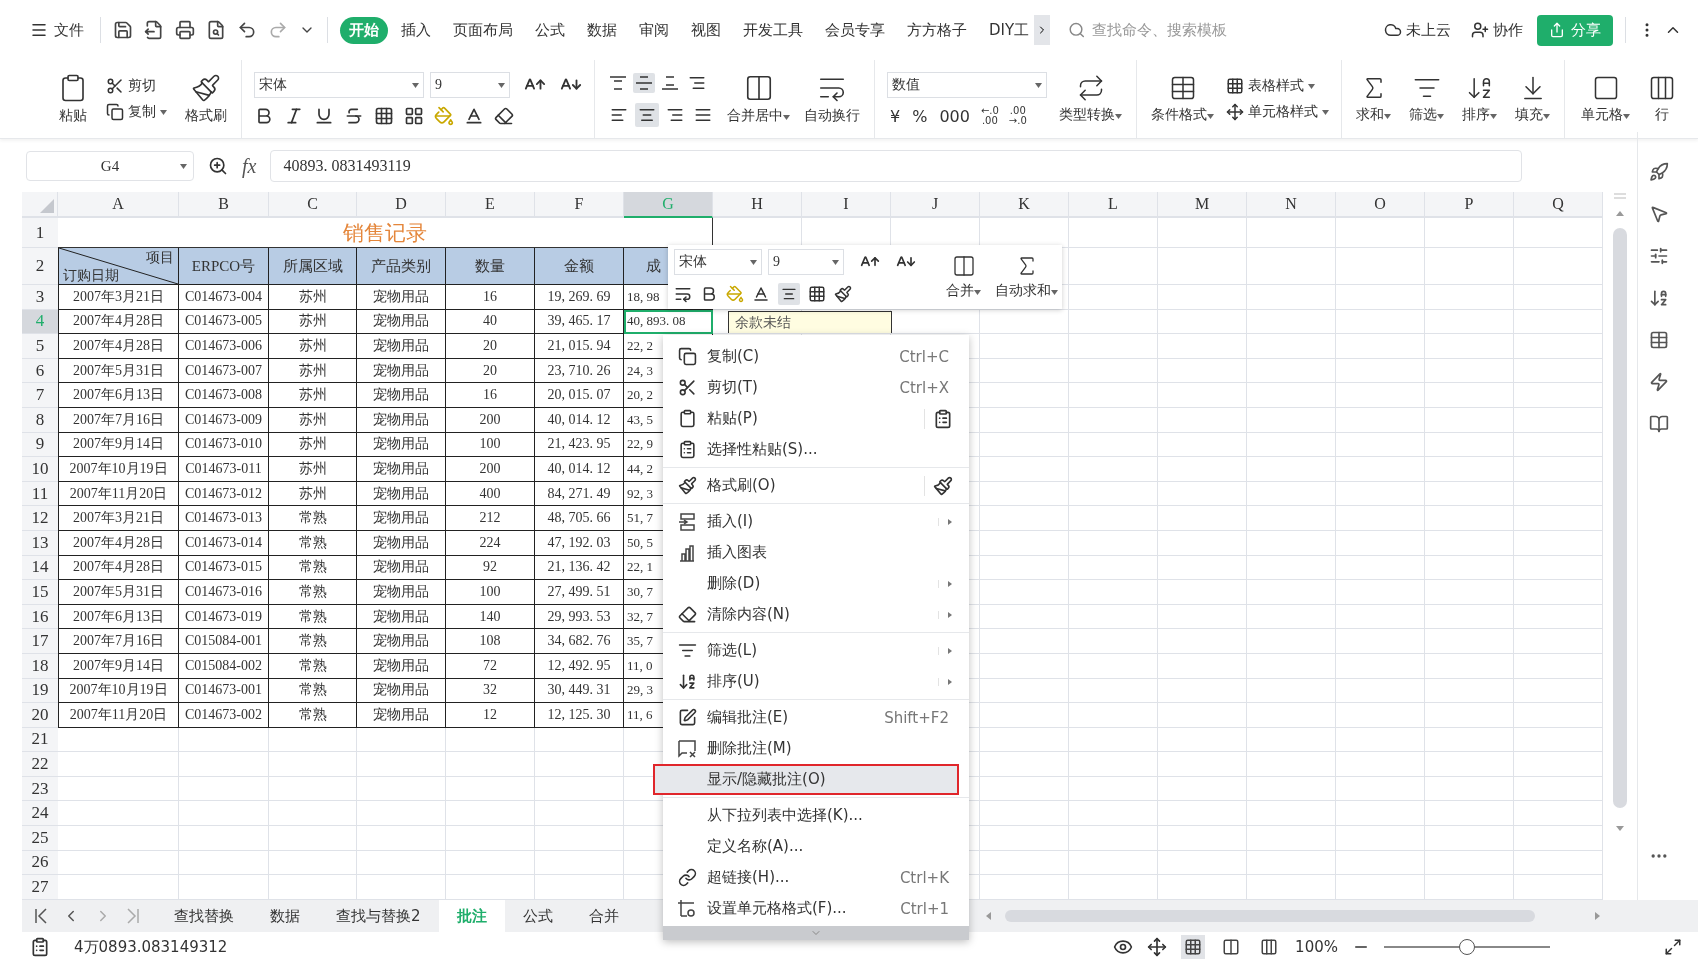 The height and width of the screenshot is (971, 1698). What do you see at coordinates (490, 266) in the screenshot?
I see `table-header-cell: 数量` at bounding box center [490, 266].